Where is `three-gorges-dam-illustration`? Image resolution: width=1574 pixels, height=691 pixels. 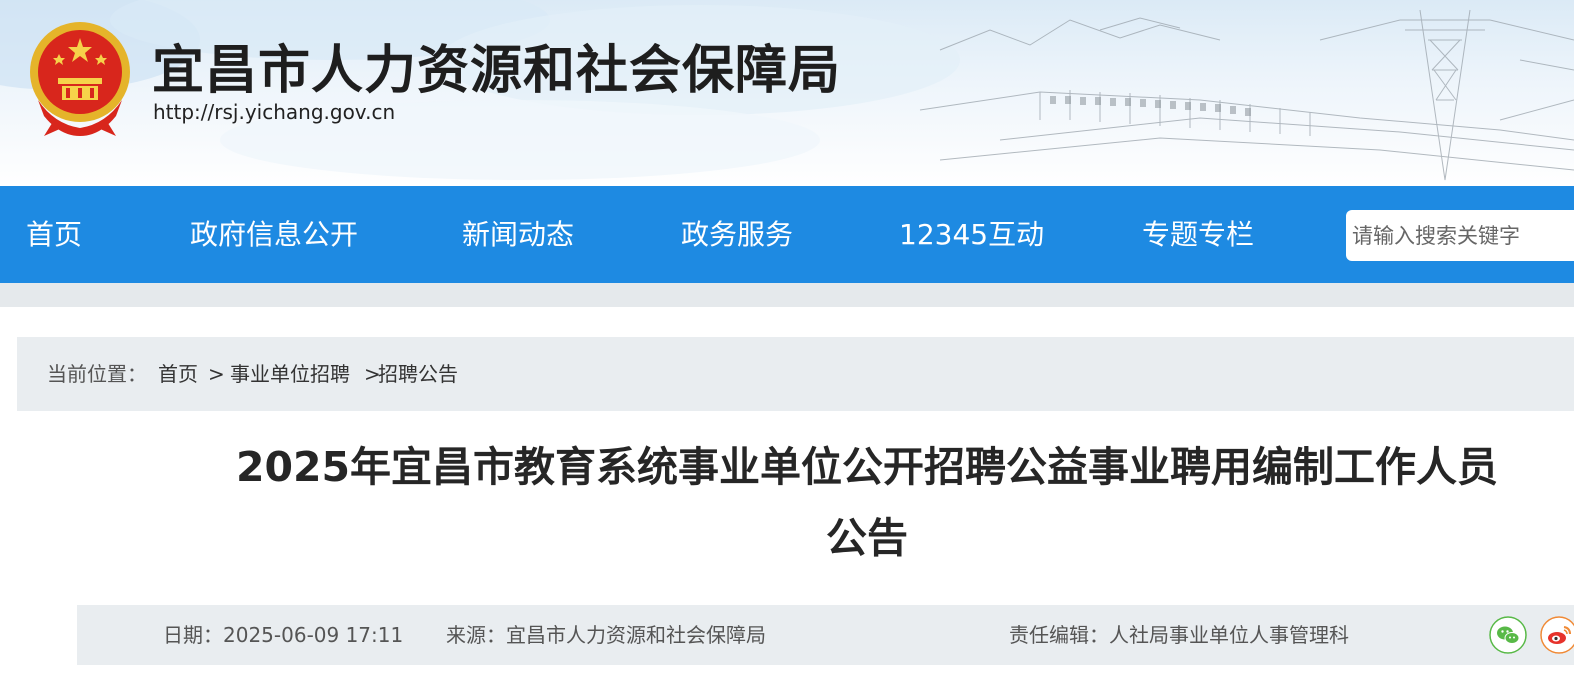
three-gorges-dam-illustration is located at coordinates (1246, 95).